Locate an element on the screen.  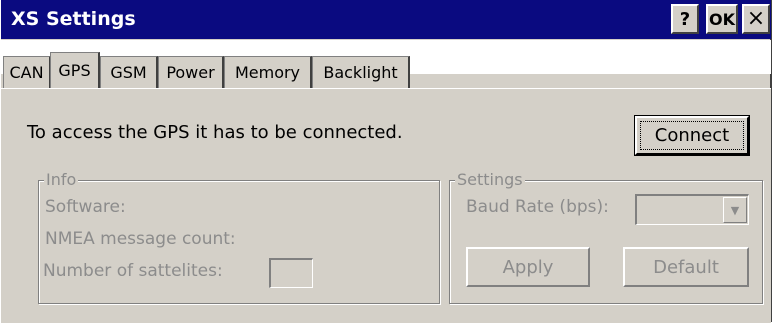
software-label: Software: is located at coordinates (85, 207).